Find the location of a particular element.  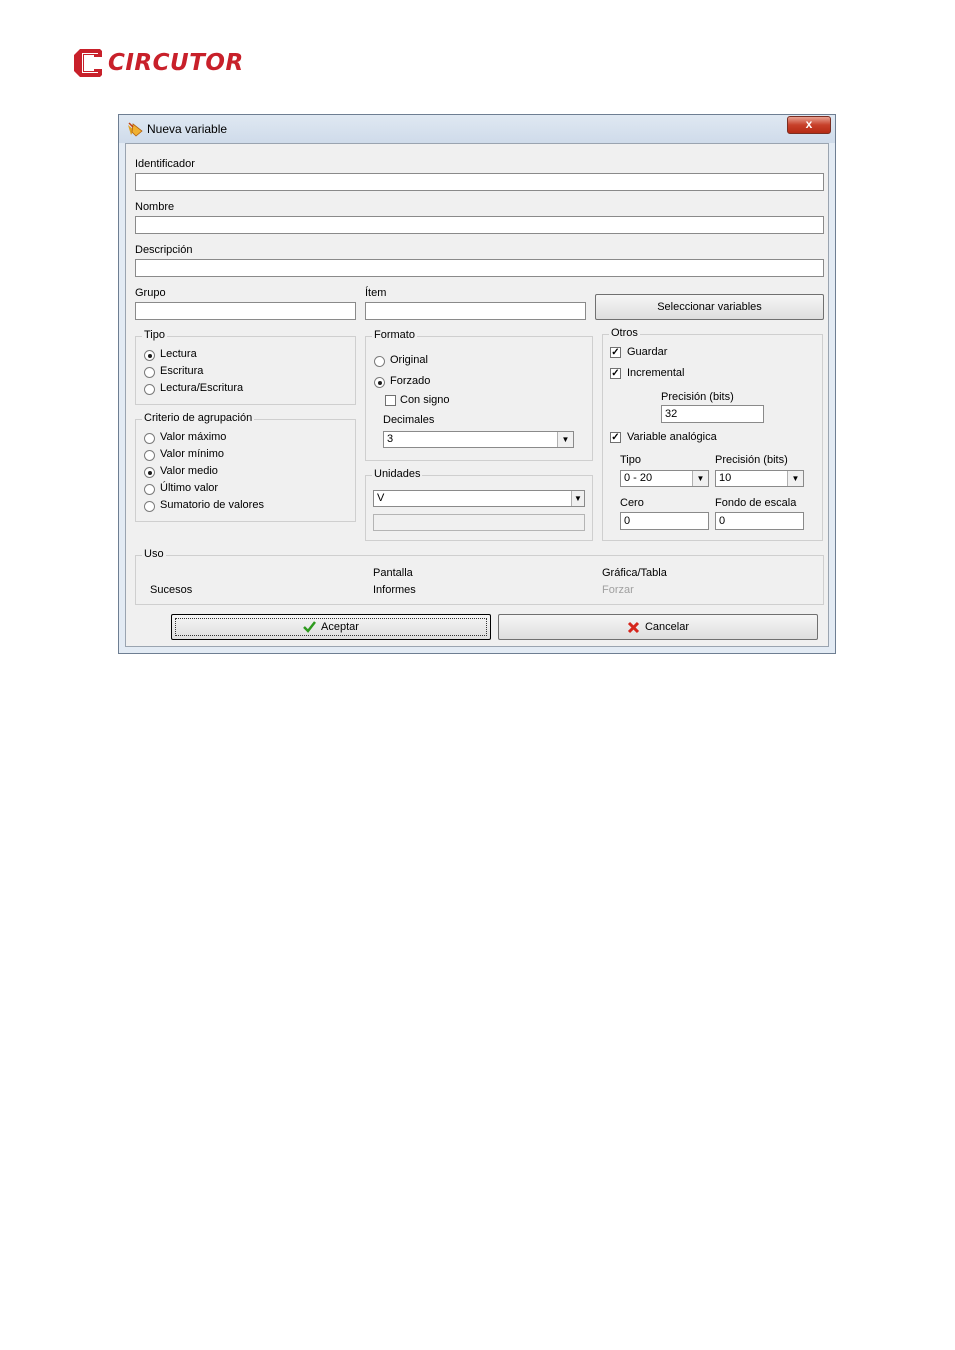

cancelar-content: Cancelar is located at coordinates (658, 627).